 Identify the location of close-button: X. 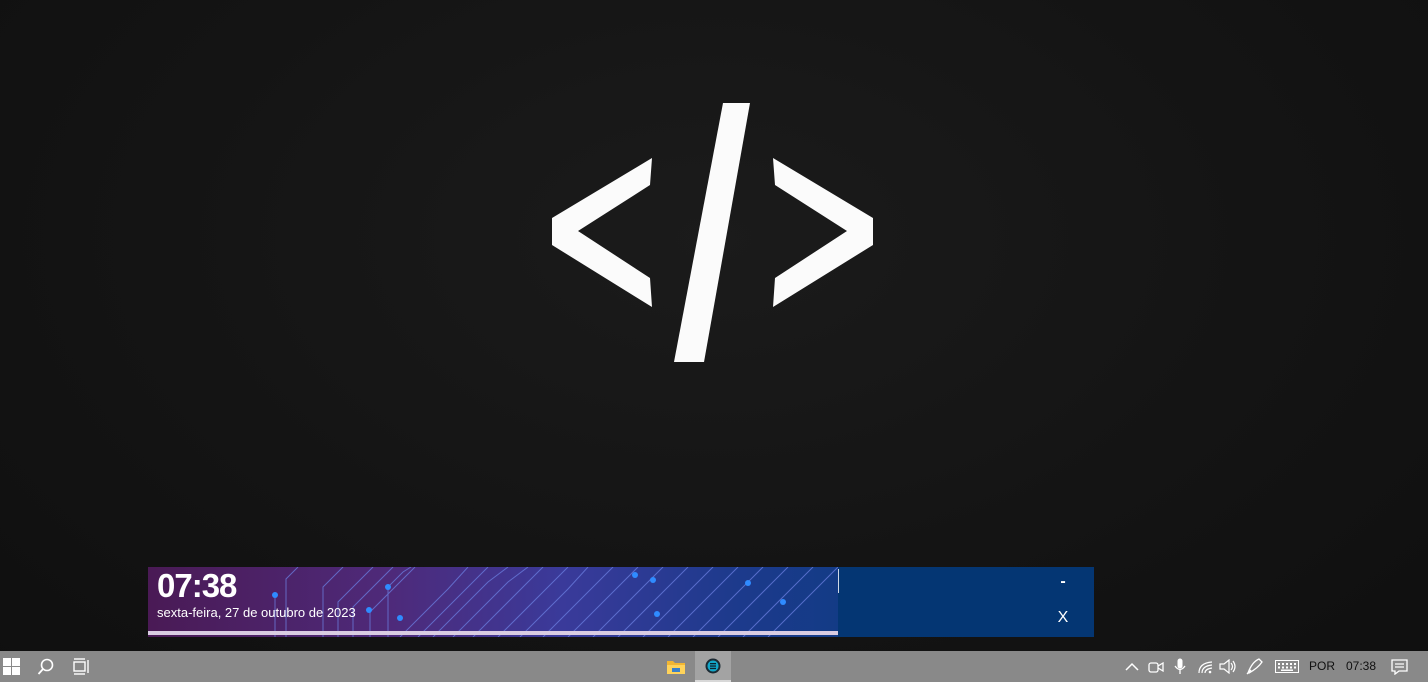
(1063, 618).